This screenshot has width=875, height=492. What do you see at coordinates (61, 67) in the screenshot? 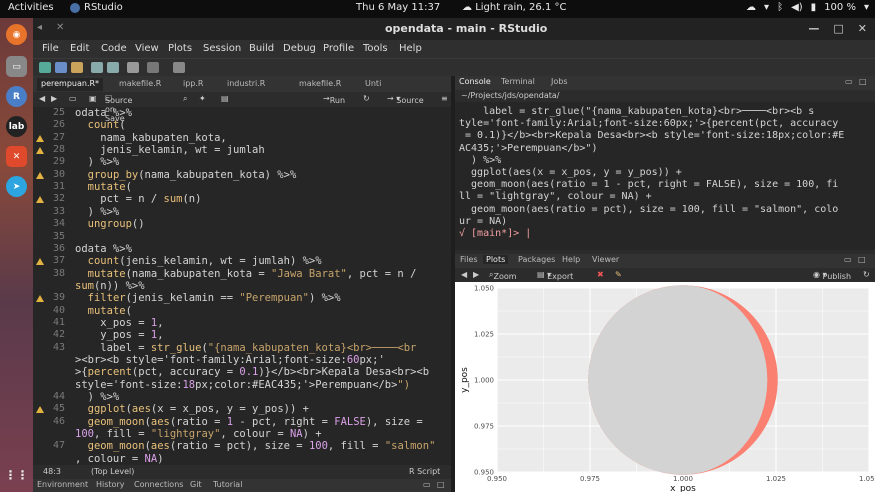
I see `new-project-icon` at bounding box center [61, 67].